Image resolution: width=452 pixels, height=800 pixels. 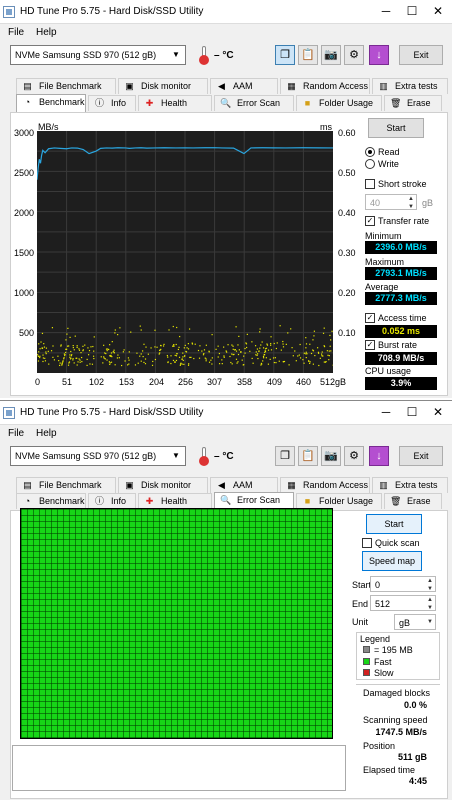 What do you see at coordinates (370, 318) in the screenshot?
I see `access-time-checkbox: ✓` at bounding box center [370, 318].